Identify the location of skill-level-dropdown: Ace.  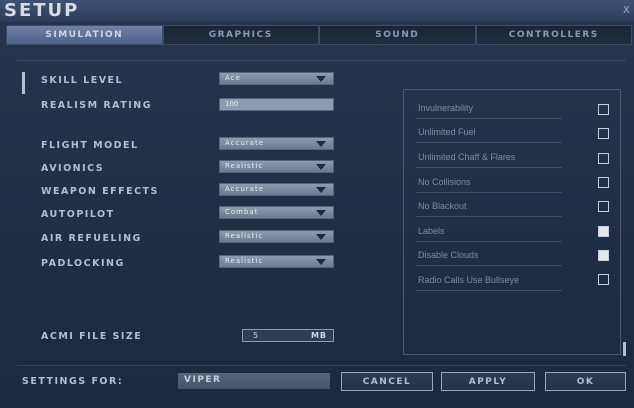
(276, 78).